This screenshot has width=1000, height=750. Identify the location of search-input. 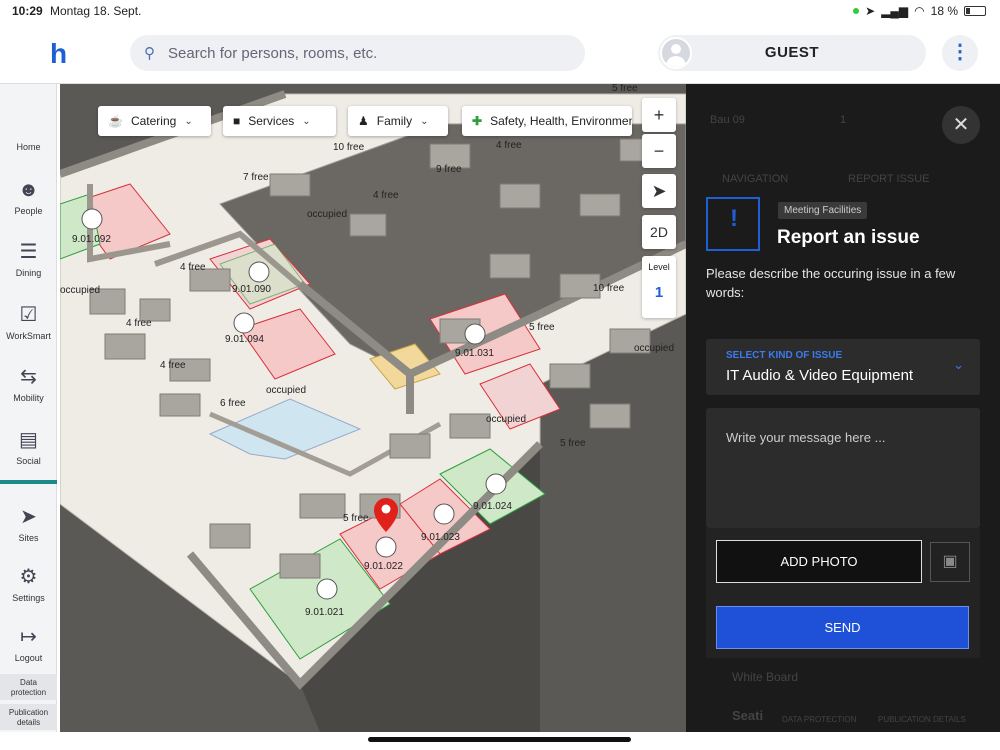
(368, 53).